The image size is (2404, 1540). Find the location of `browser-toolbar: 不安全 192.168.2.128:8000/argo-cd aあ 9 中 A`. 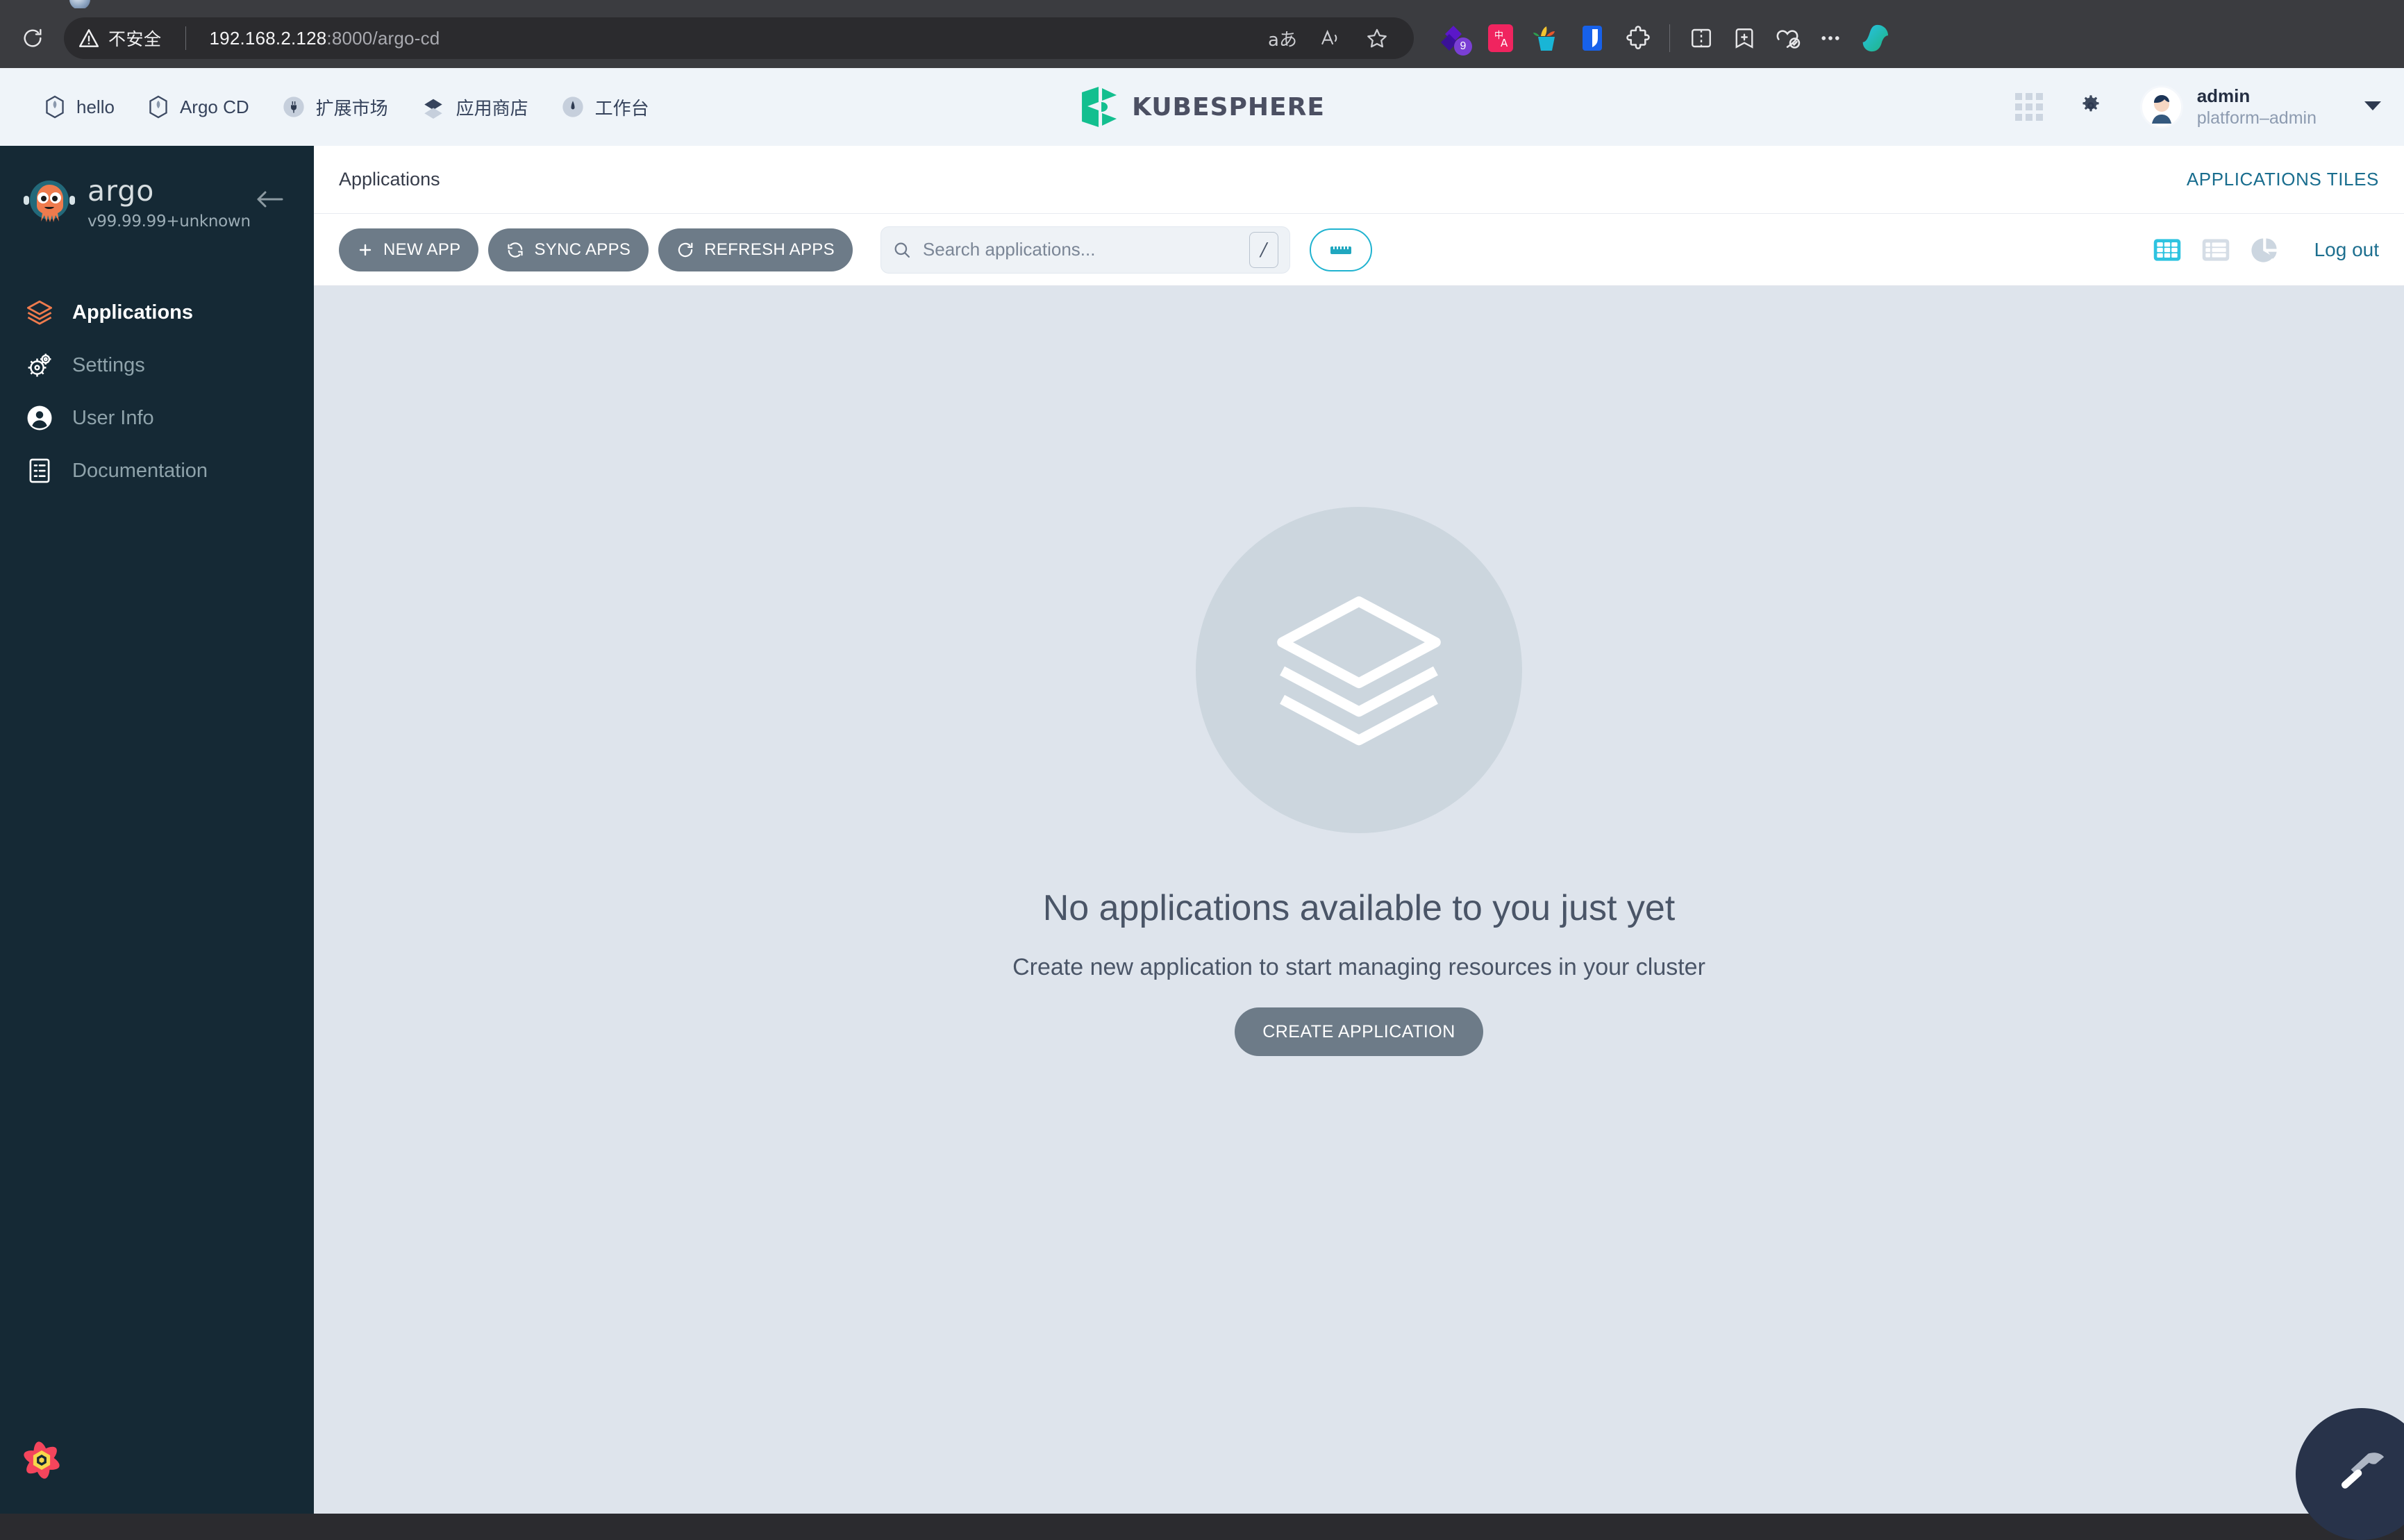

browser-toolbar: 不安全 192.168.2.128:8000/argo-cd aあ 9 中 A is located at coordinates (1202, 38).